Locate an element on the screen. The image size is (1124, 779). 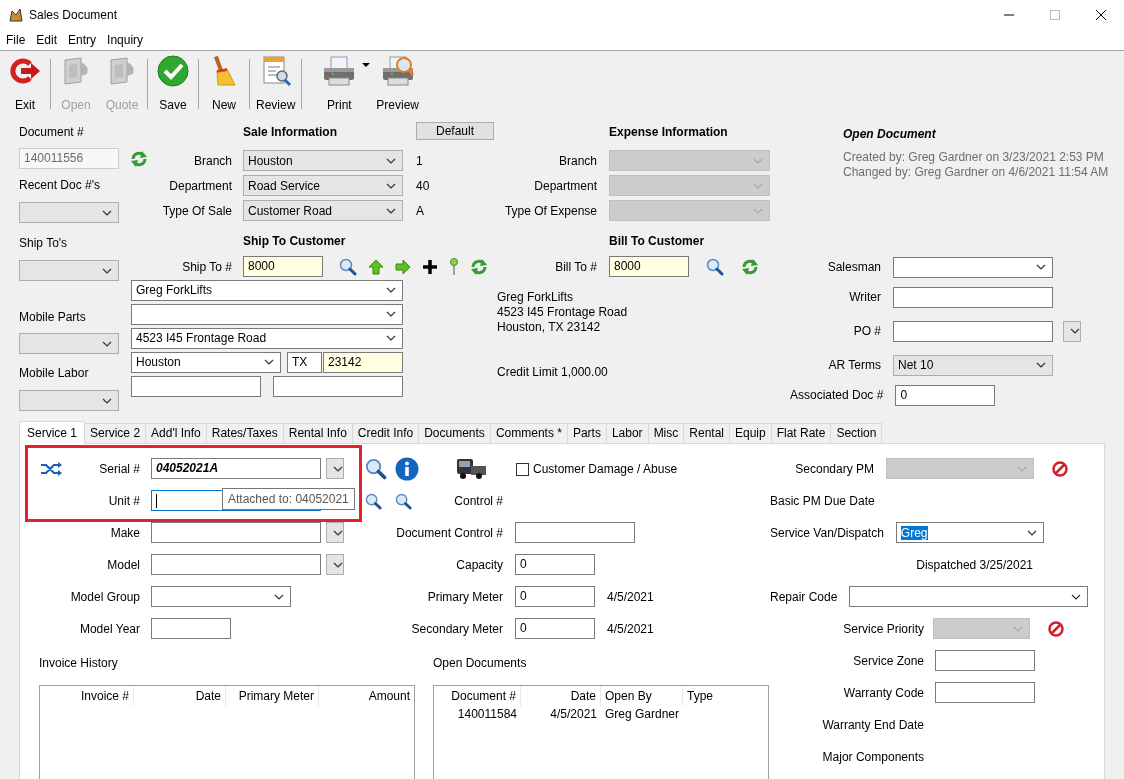
plus-icon is located at coordinates (430, 266).